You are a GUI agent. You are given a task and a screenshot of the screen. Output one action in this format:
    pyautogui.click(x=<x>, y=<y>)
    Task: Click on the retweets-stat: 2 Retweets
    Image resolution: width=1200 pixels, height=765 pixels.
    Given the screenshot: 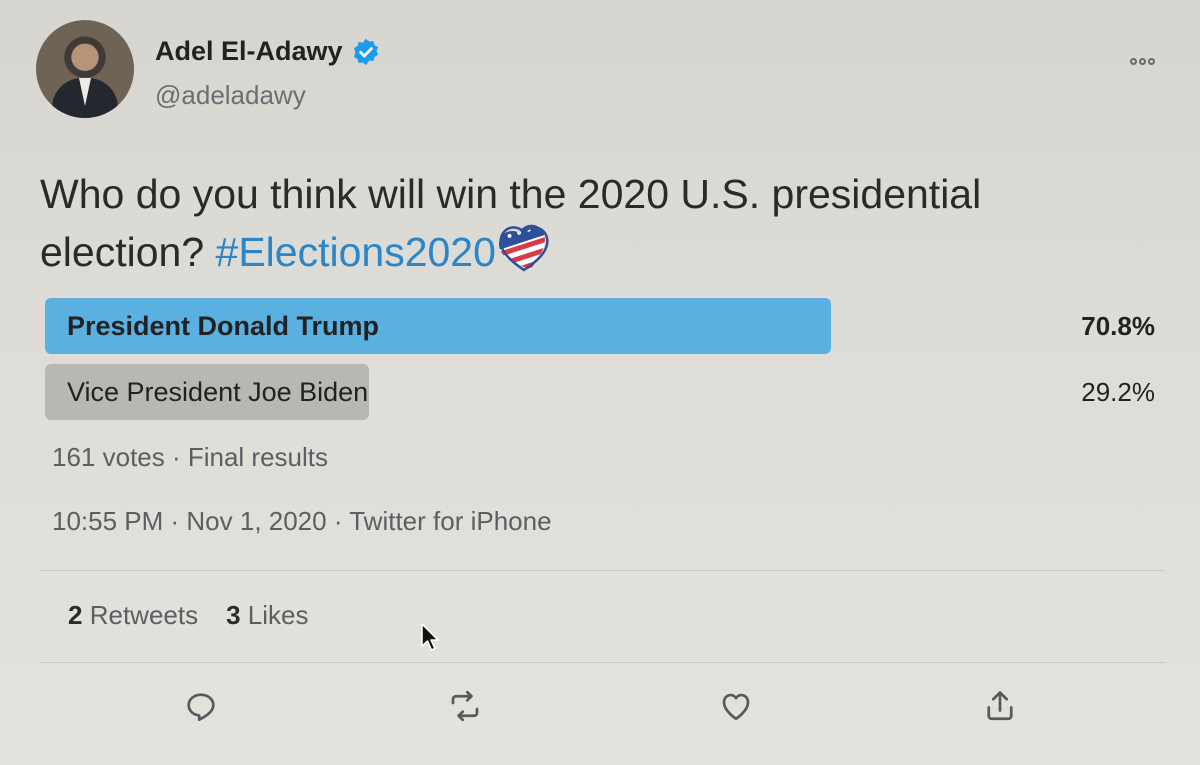 What is the action you would take?
    pyautogui.click(x=133, y=615)
    